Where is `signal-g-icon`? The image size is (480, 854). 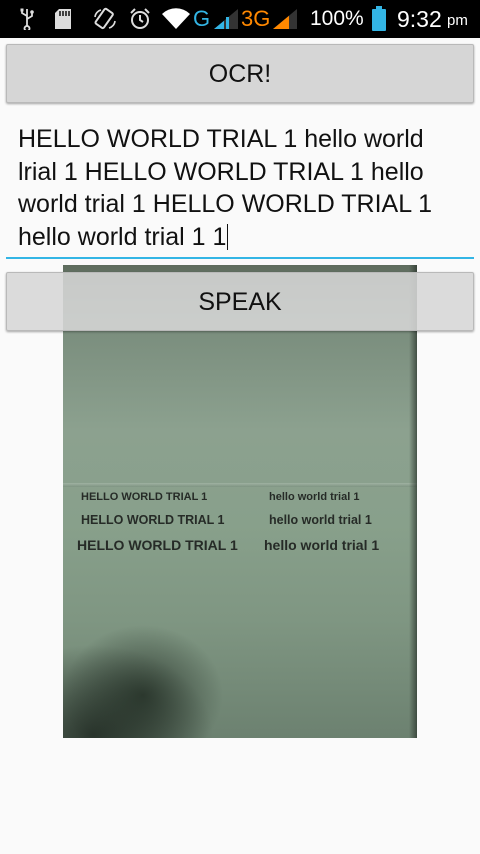
signal-g-icon is located at coordinates (226, 19).